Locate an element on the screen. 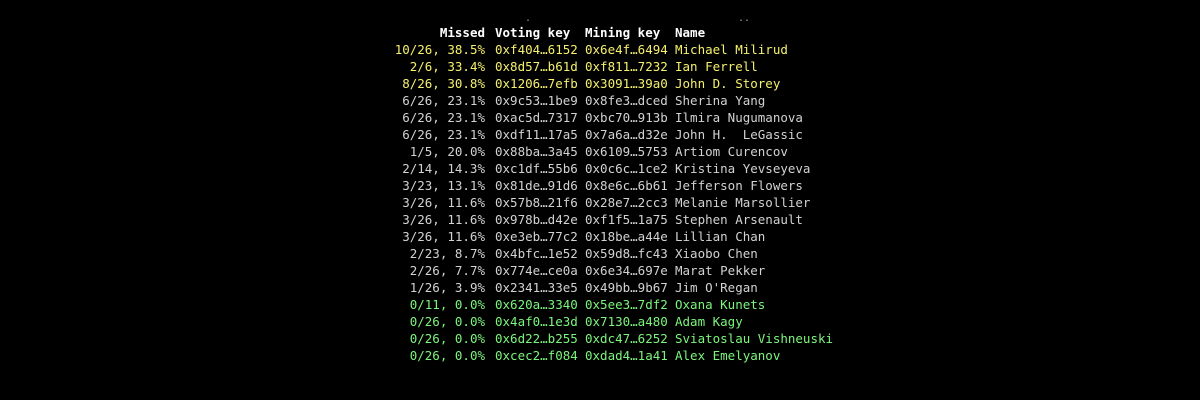  cell-voting-key: 0x978b…d42e is located at coordinates (536, 219).